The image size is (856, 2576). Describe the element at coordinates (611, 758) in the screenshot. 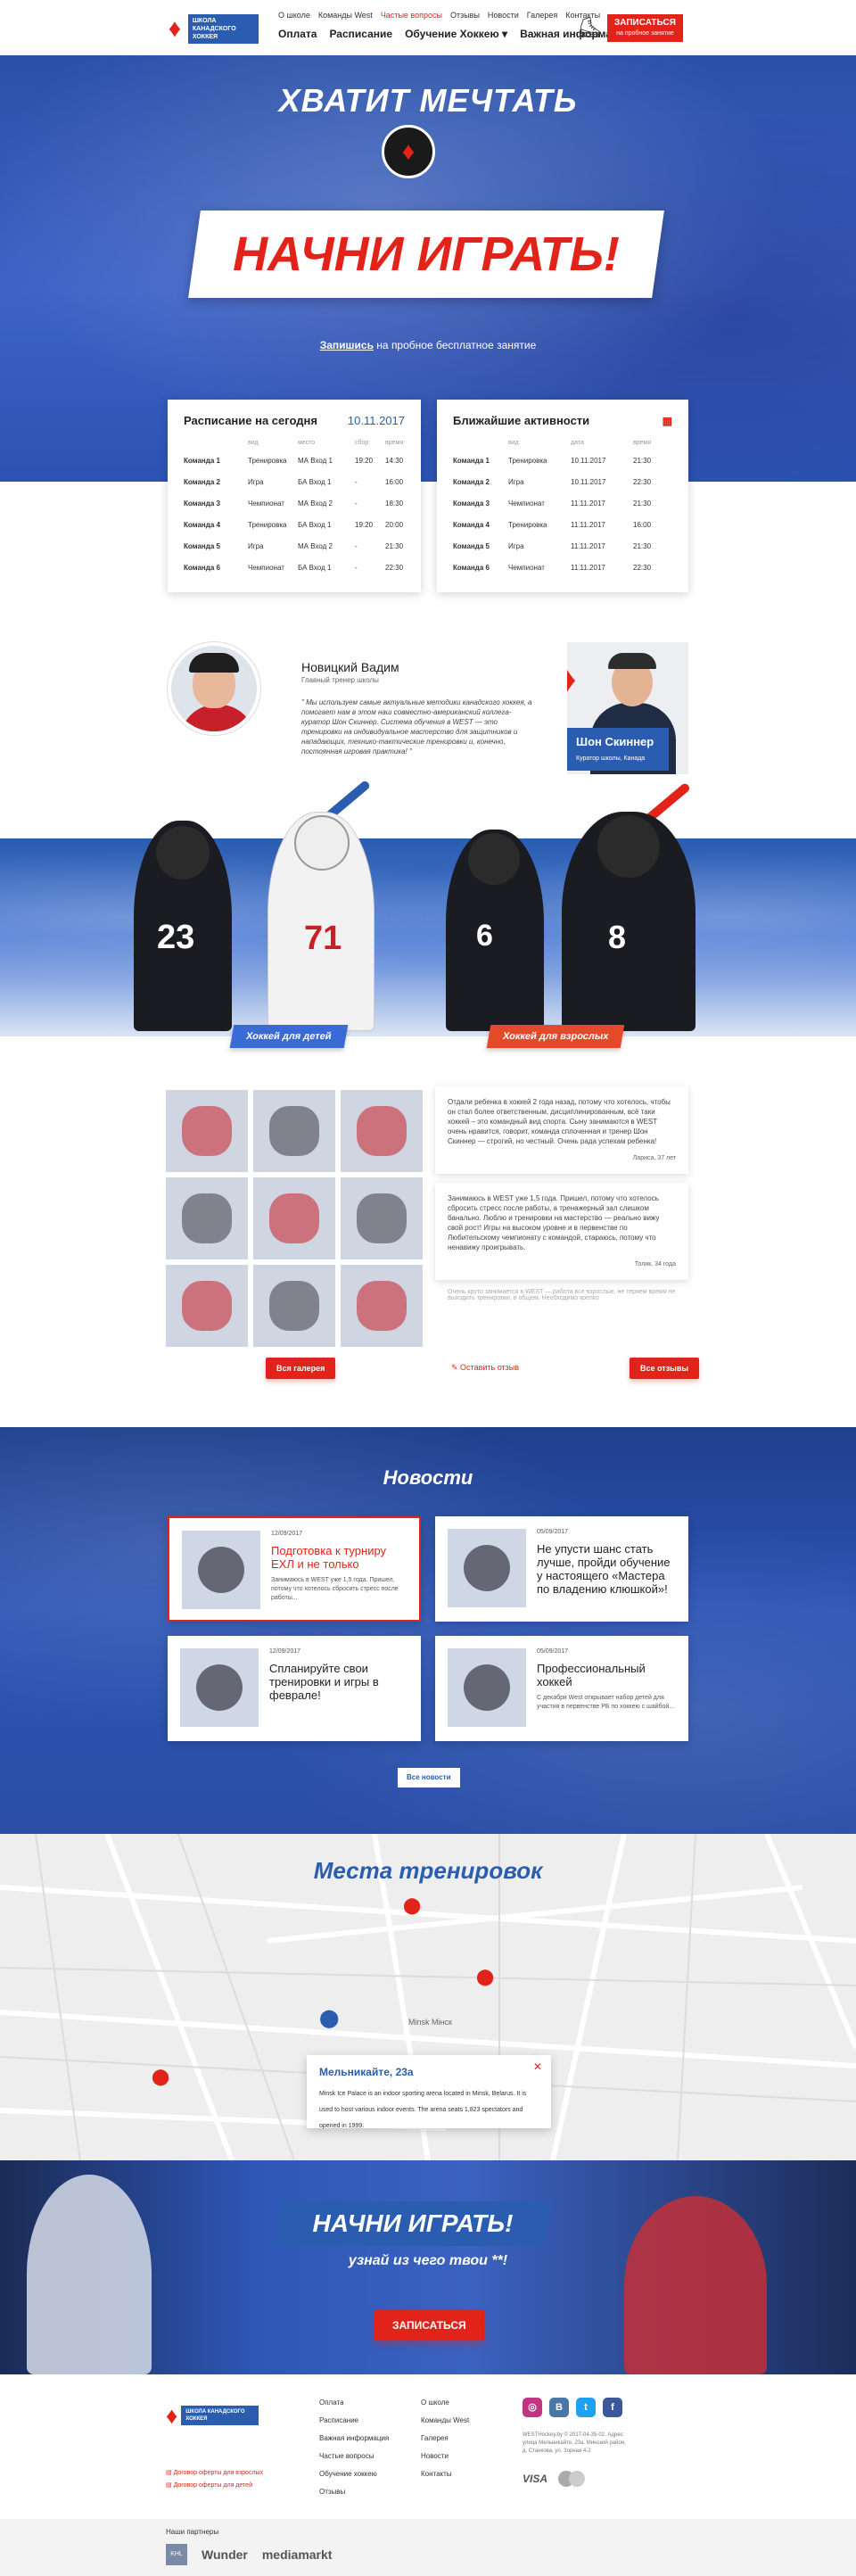

I see `curator-role: Куратор школы, Канада` at that location.